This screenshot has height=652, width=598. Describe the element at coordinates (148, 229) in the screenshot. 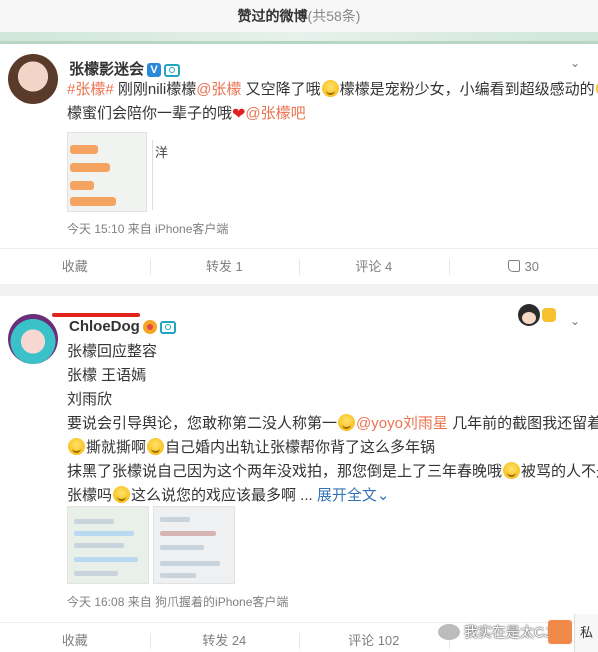

I see `post-meta: 今天 15:10 来自 iPhone客户端` at that location.